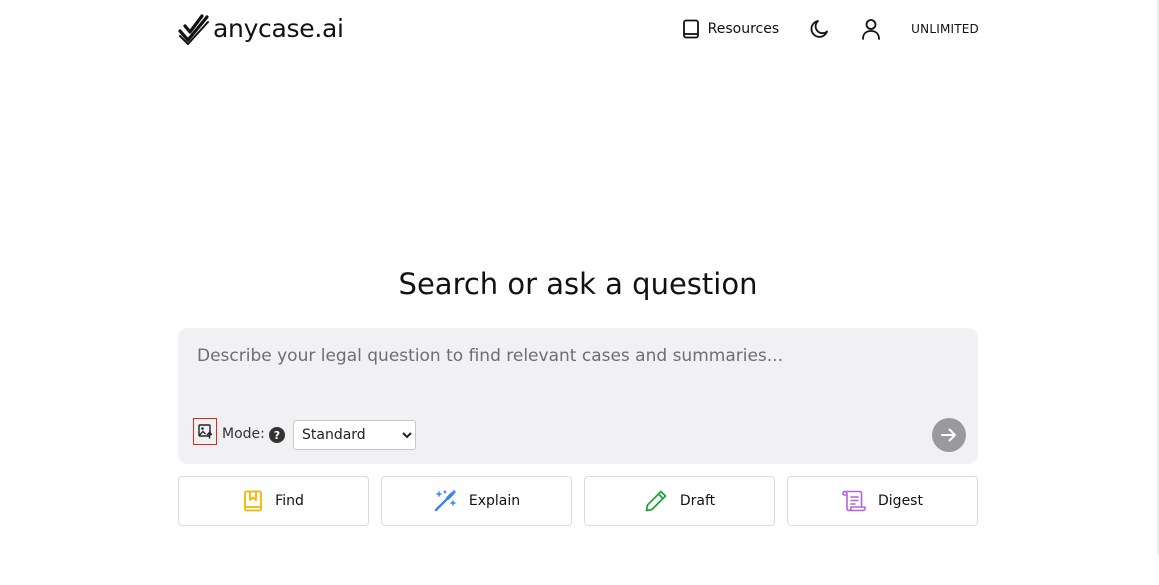 This screenshot has height=585, width=1159. Describe the element at coordinates (278, 28) in the screenshot. I see `brand-name: anycase.ai` at that location.